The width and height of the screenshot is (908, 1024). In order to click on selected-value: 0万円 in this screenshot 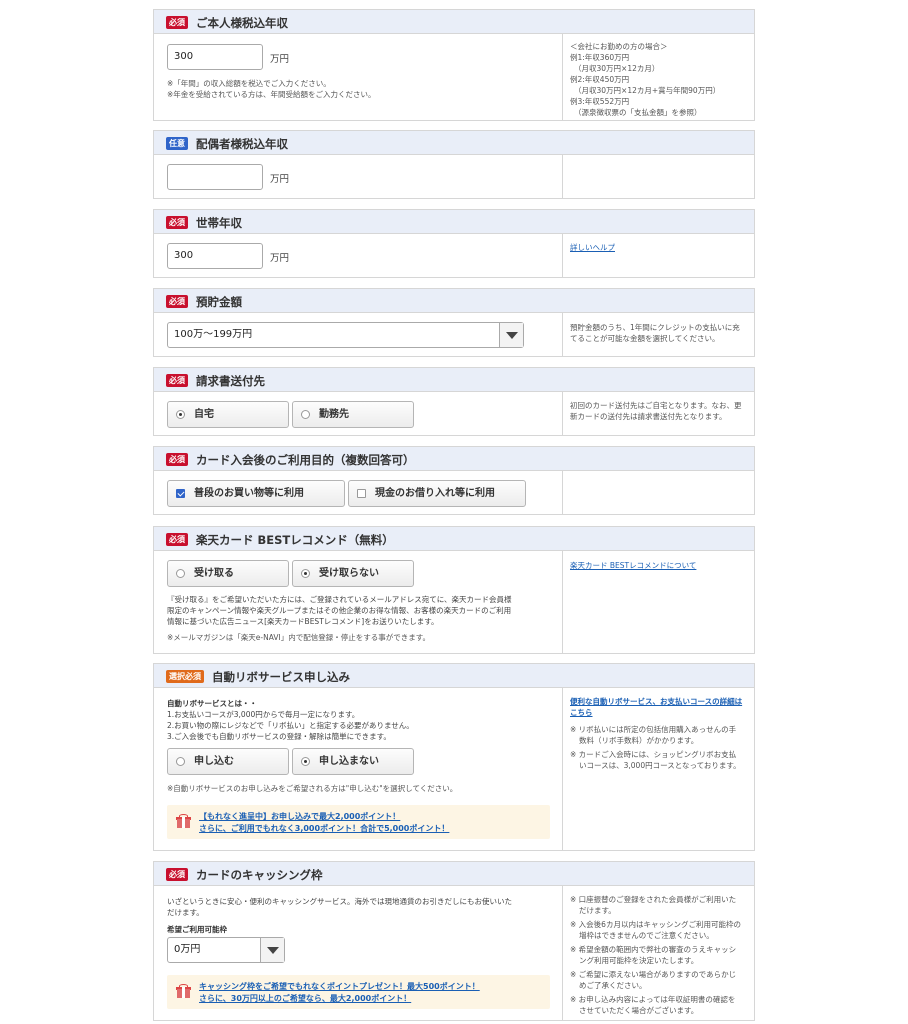, I will do `click(187, 949)`.